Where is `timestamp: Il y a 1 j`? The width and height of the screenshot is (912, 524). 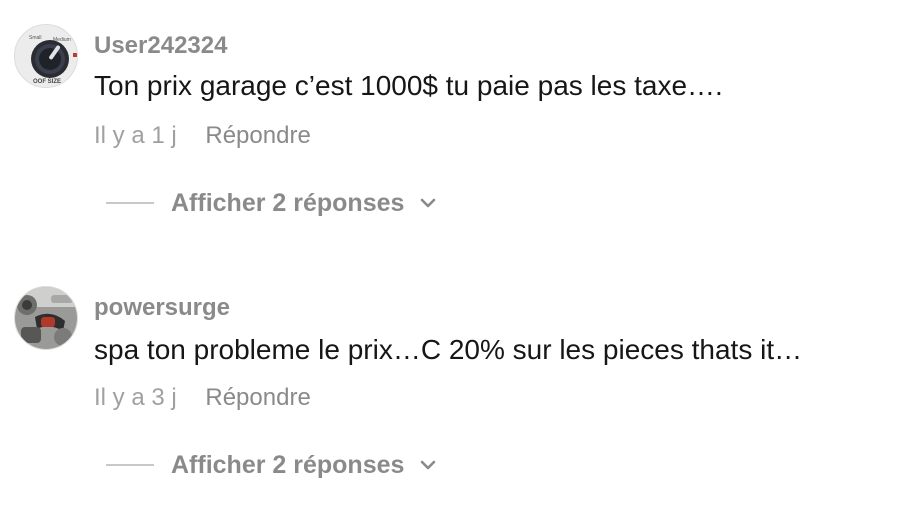
timestamp: Il y a 1 j is located at coordinates (135, 135).